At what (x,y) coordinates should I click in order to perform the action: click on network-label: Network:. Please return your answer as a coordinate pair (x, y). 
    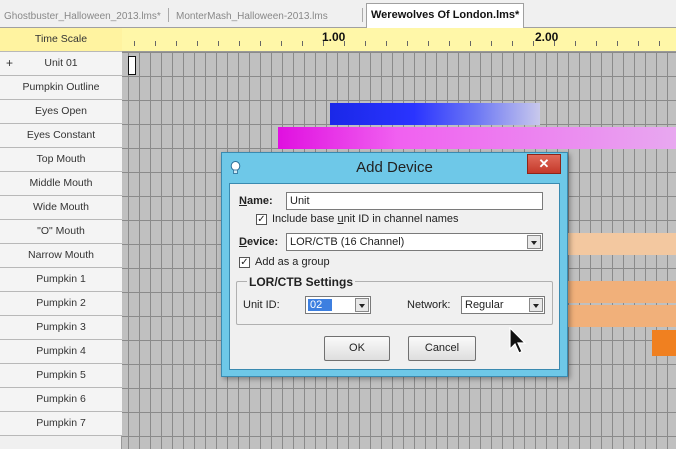
    Looking at the image, I should click on (429, 305).